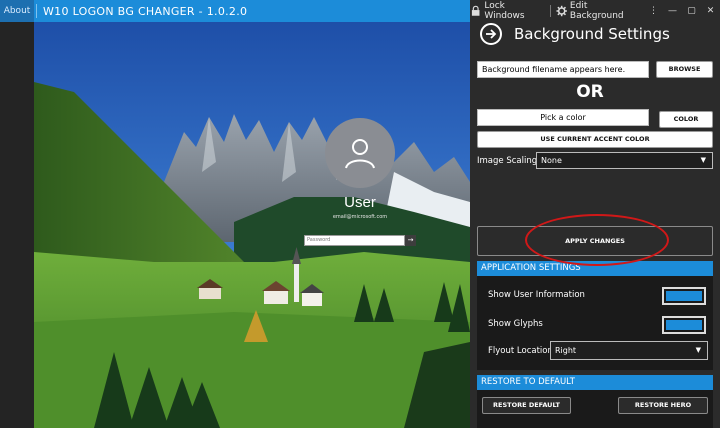 The width and height of the screenshot is (720, 428). I want to click on lock-windows-button: Lock Windows, so click(507, 11).